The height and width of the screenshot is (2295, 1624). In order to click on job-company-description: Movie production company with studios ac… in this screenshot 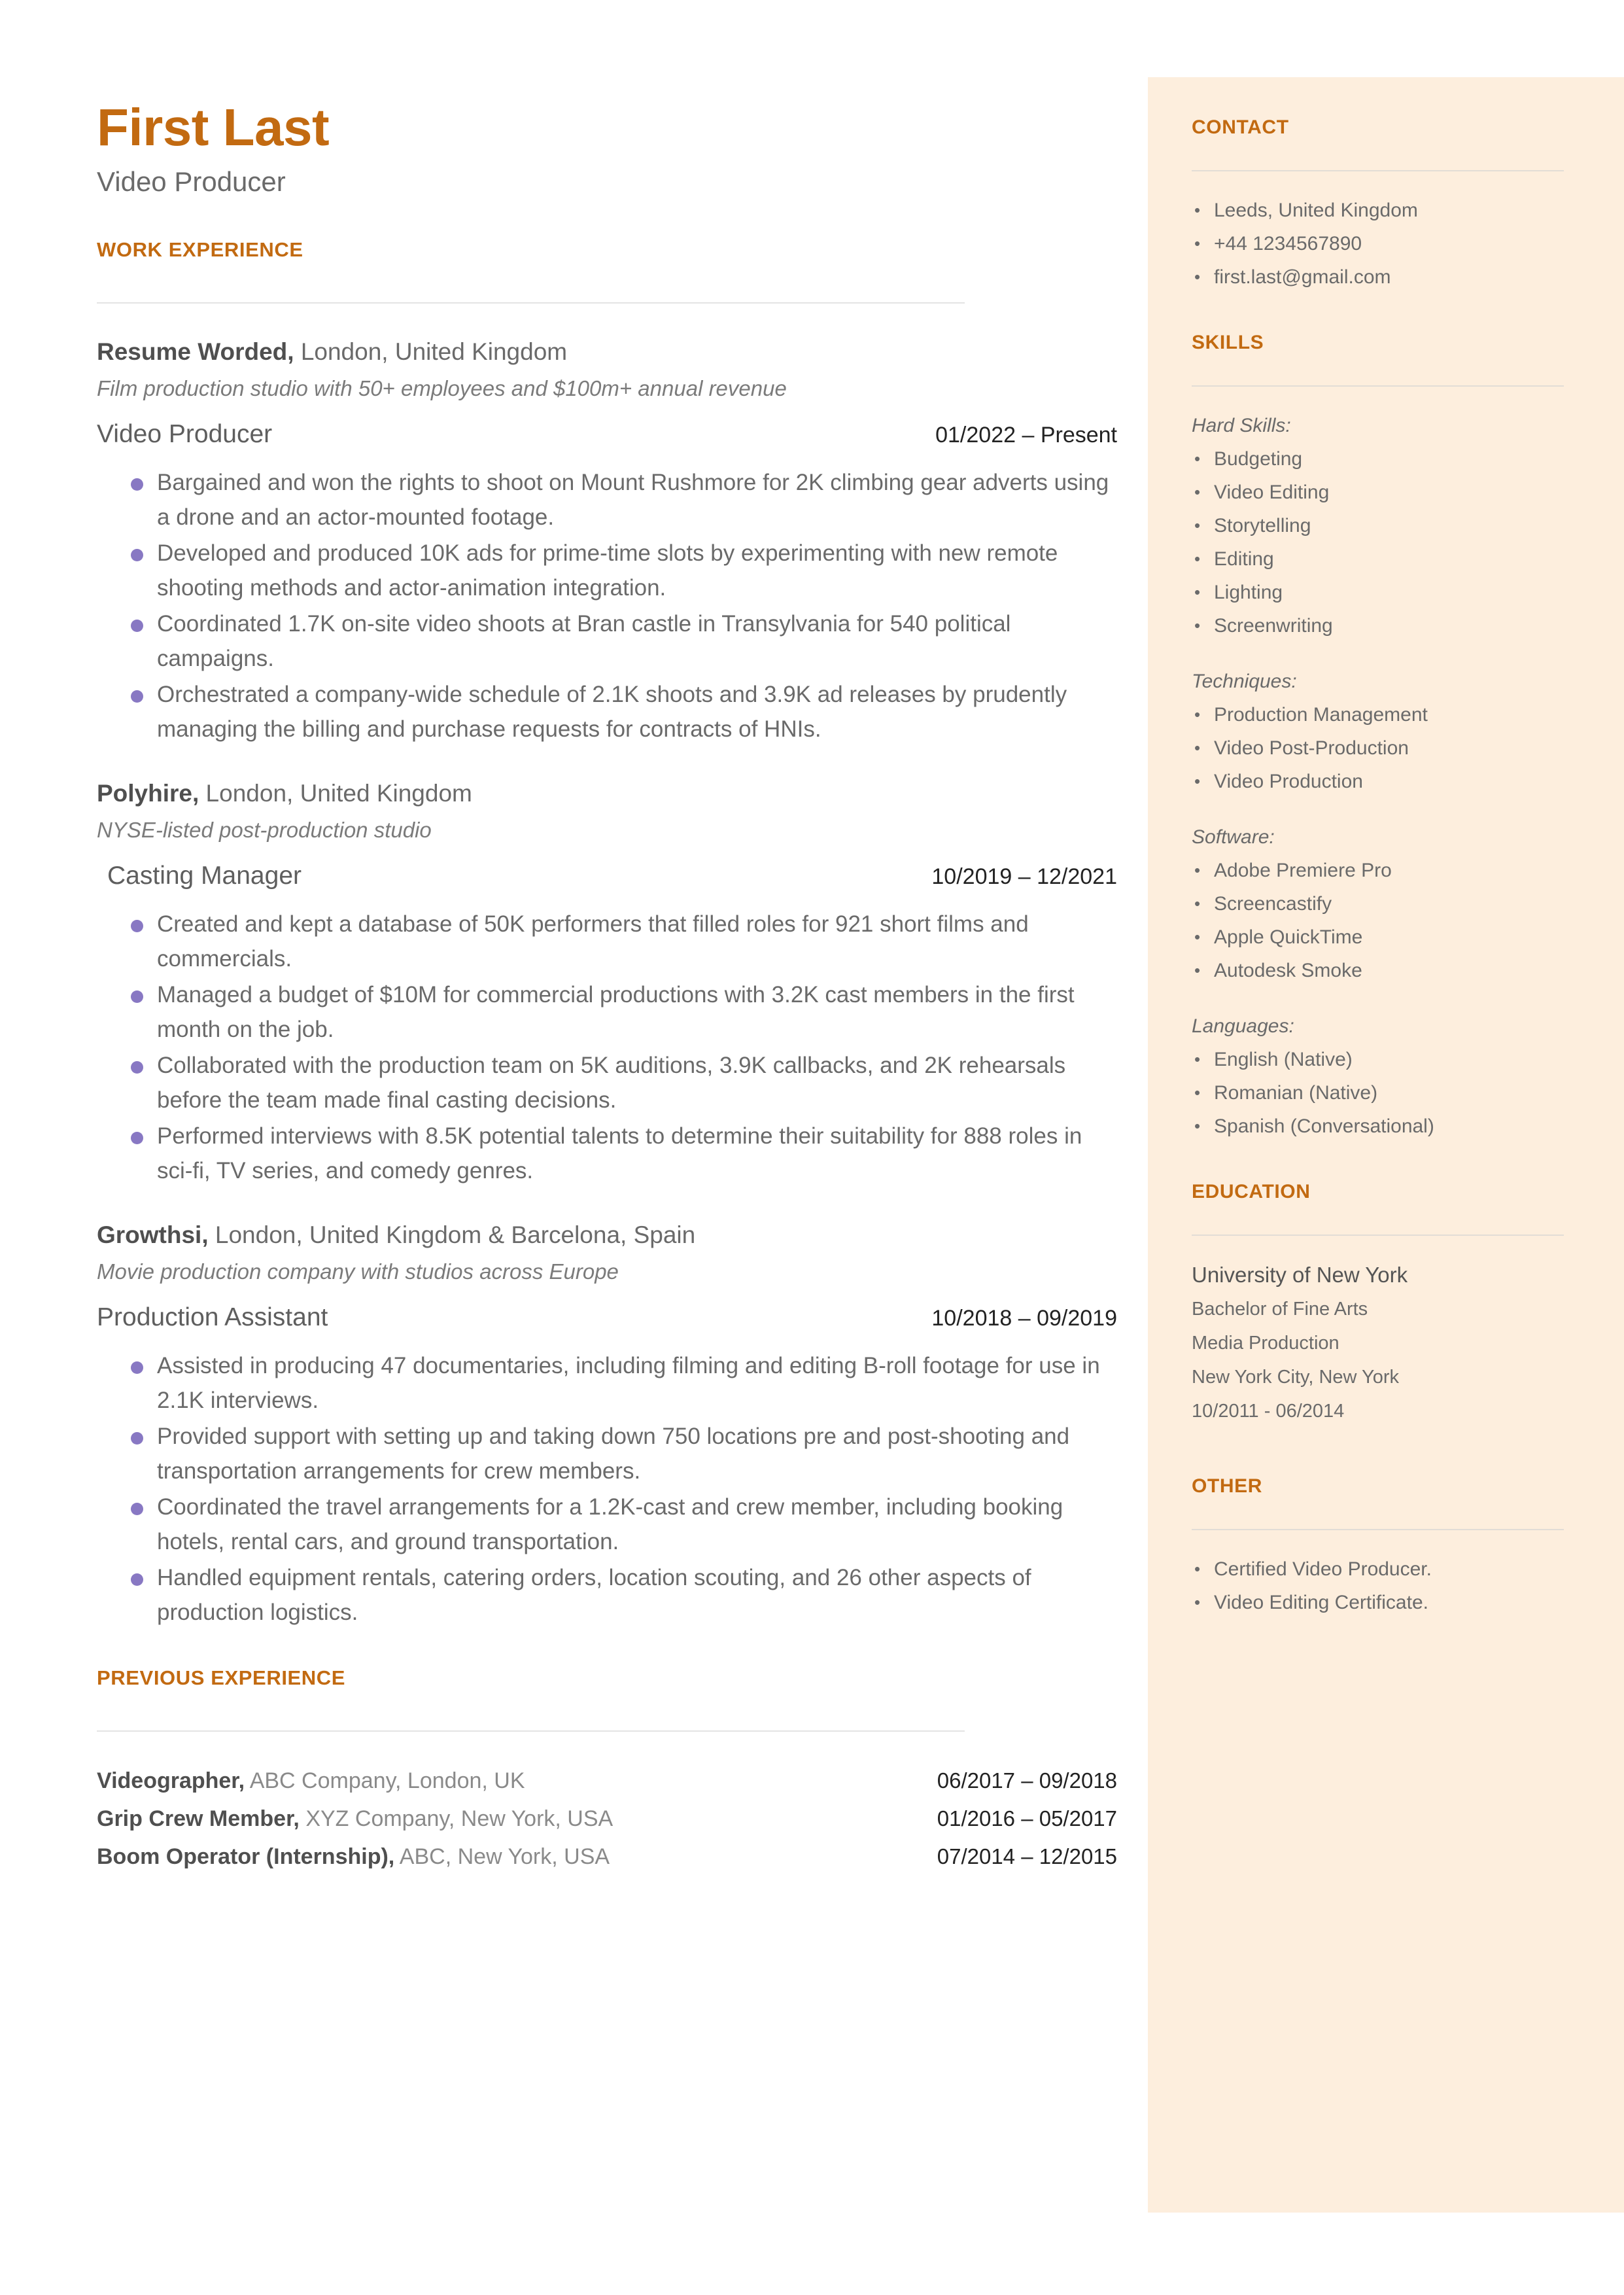, I will do `click(358, 1271)`.